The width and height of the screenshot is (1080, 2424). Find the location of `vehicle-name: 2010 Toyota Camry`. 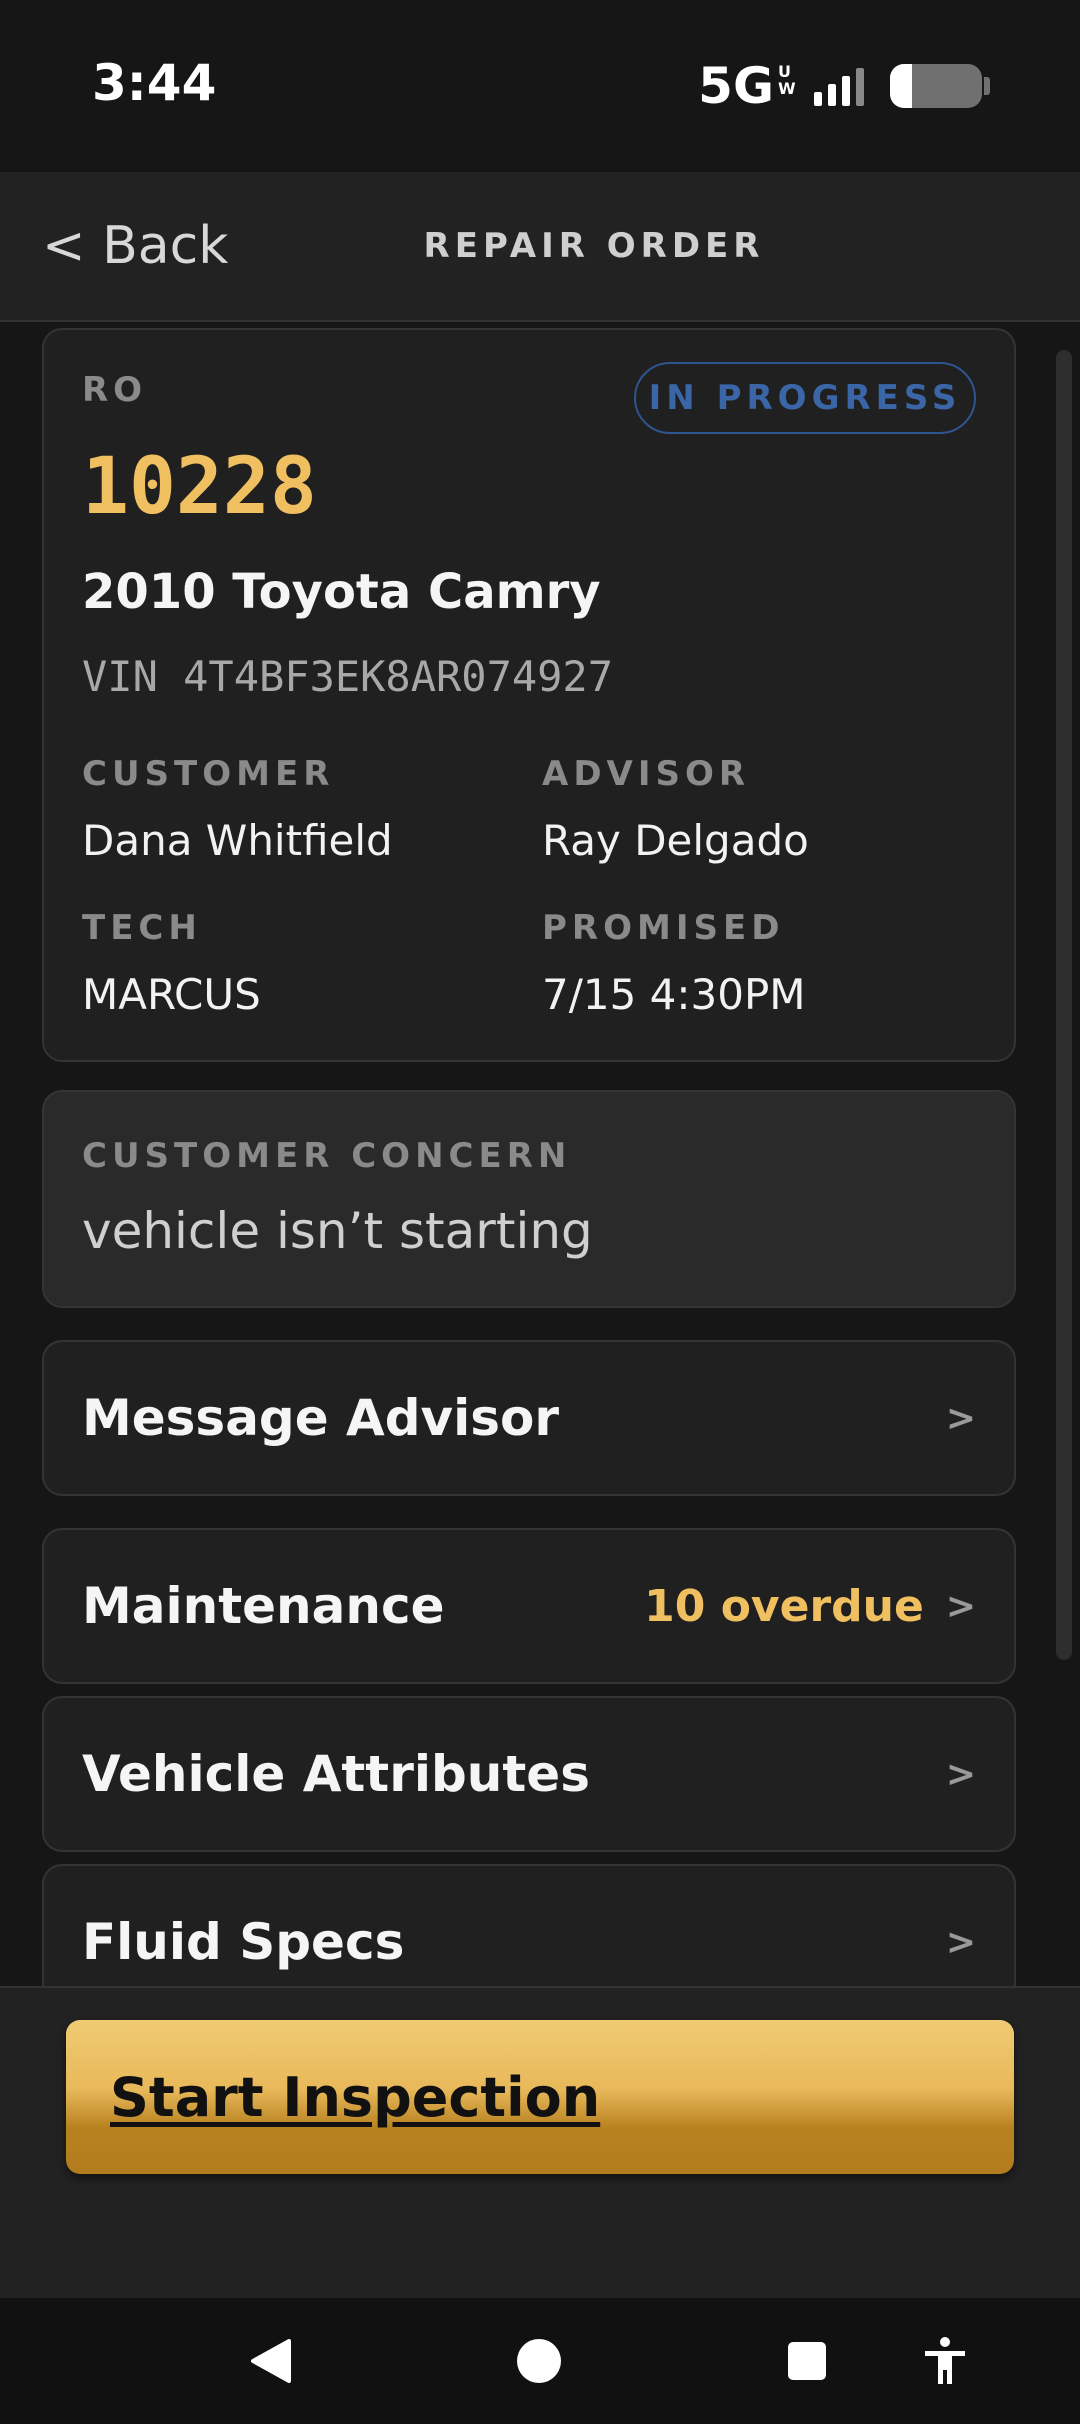

vehicle-name: 2010 Toyota Camry is located at coordinates (341, 592).